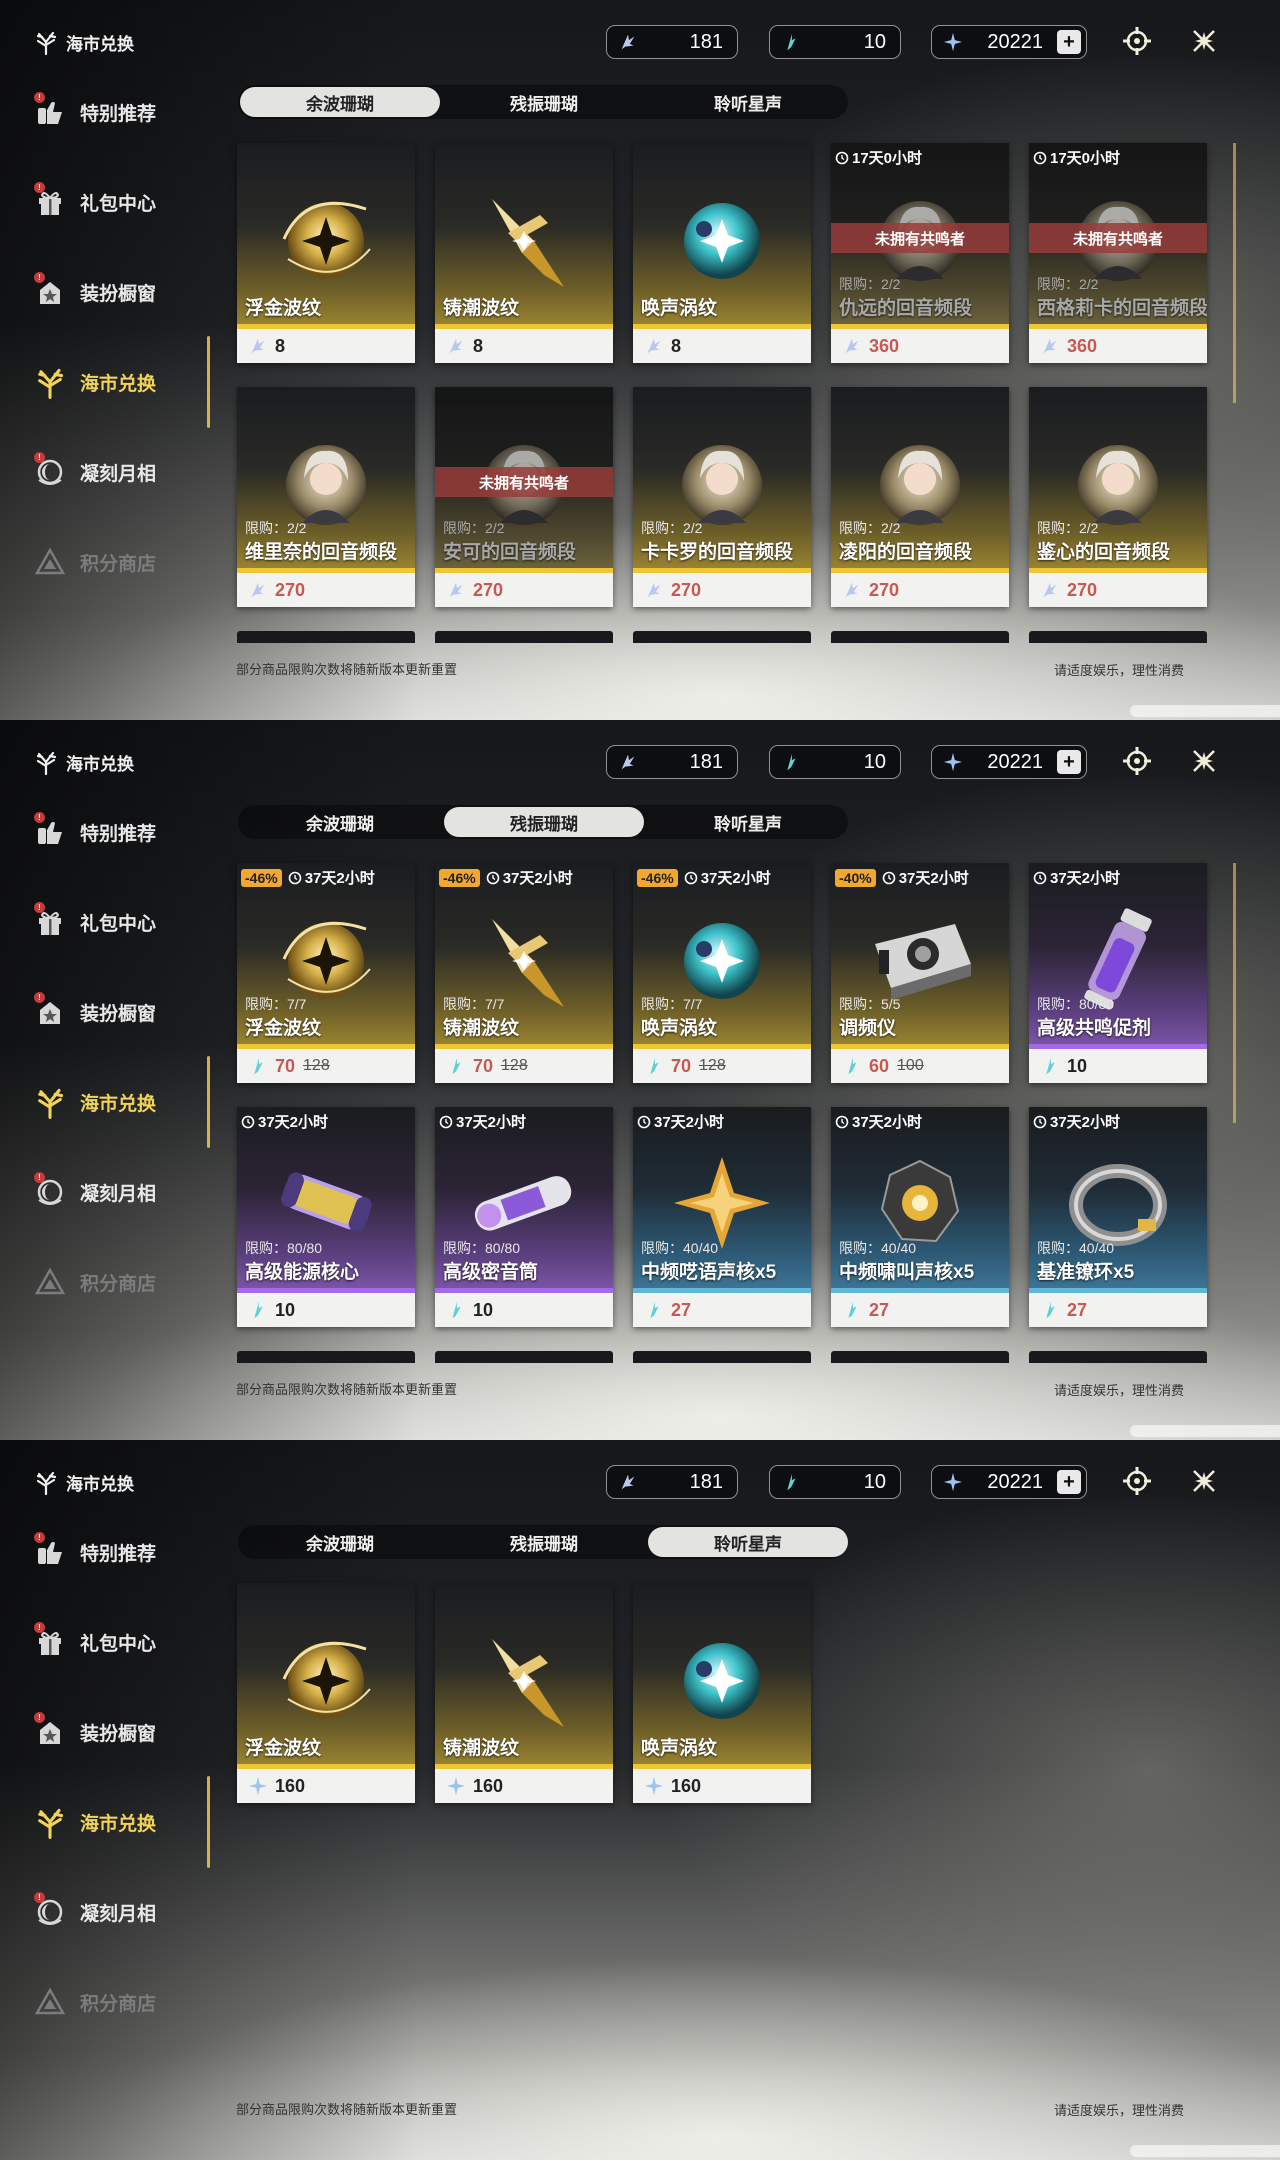  I want to click on shop-item-card: -46% 37天2小时 限购：7/7 浮金波纹 70 128, so click(326, 973).